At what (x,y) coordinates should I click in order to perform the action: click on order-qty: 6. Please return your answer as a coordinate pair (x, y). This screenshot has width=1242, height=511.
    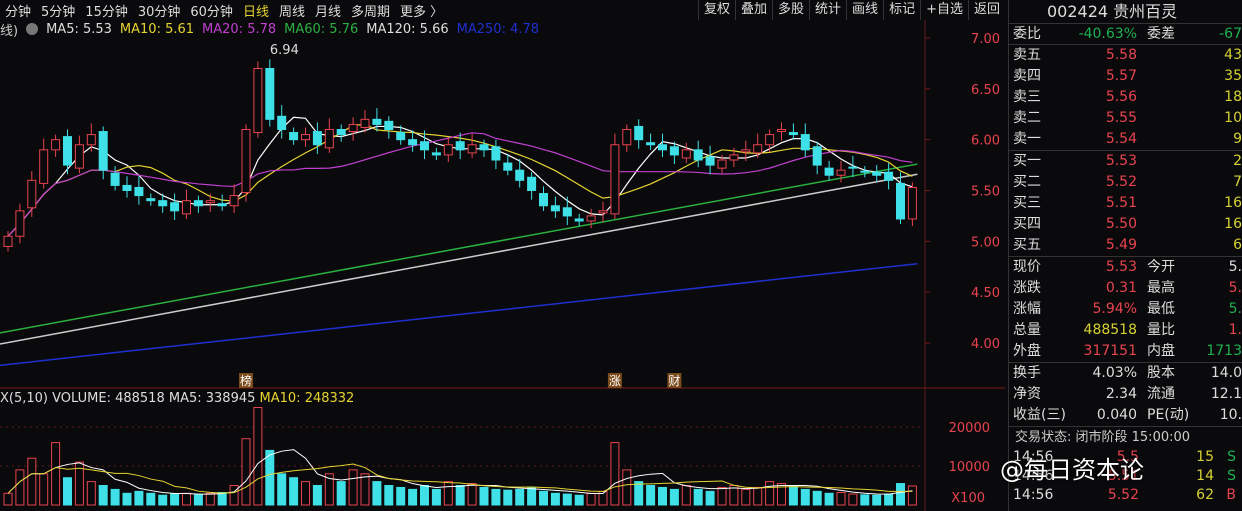
    Looking at the image, I should click on (1237, 245).